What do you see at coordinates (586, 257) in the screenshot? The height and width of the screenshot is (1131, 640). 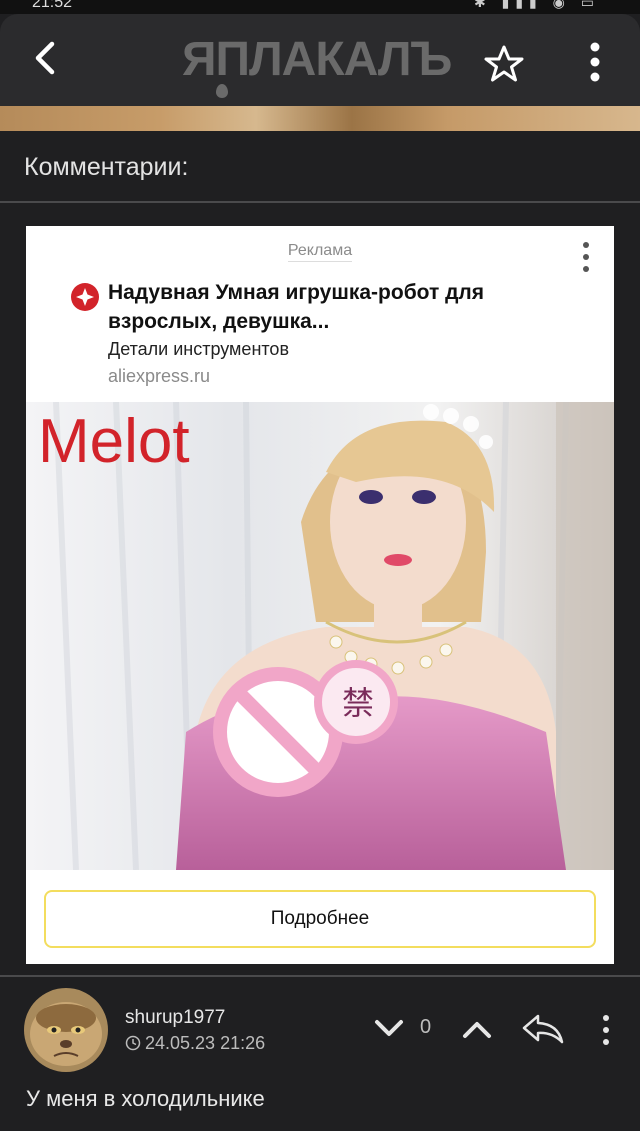 I see `ad-more-icon` at bounding box center [586, 257].